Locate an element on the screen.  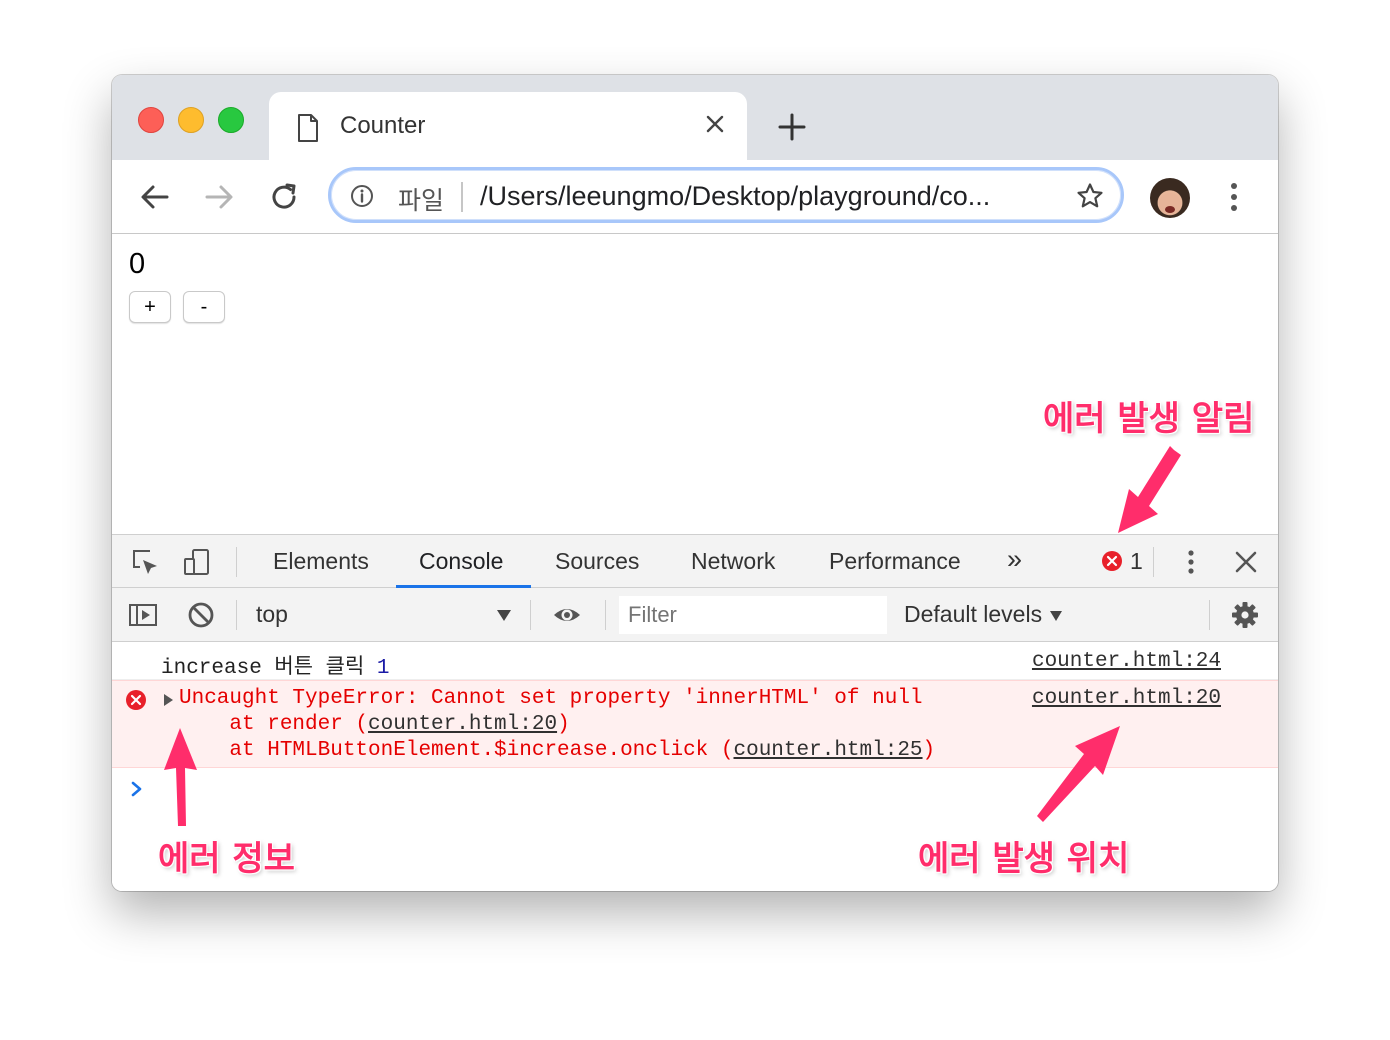
devtools-menu-icon is located at coordinates (1191, 562).